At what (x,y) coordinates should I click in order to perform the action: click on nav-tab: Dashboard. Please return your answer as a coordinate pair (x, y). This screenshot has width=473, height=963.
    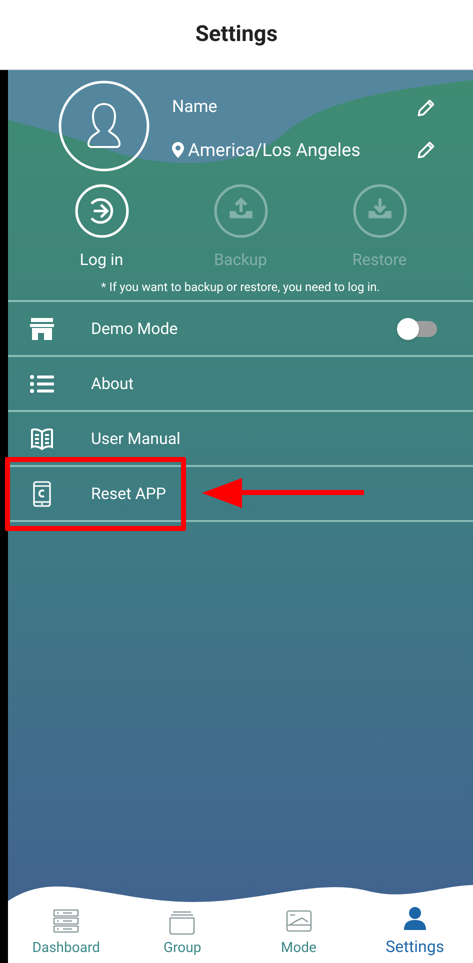
    Looking at the image, I should click on (66, 948).